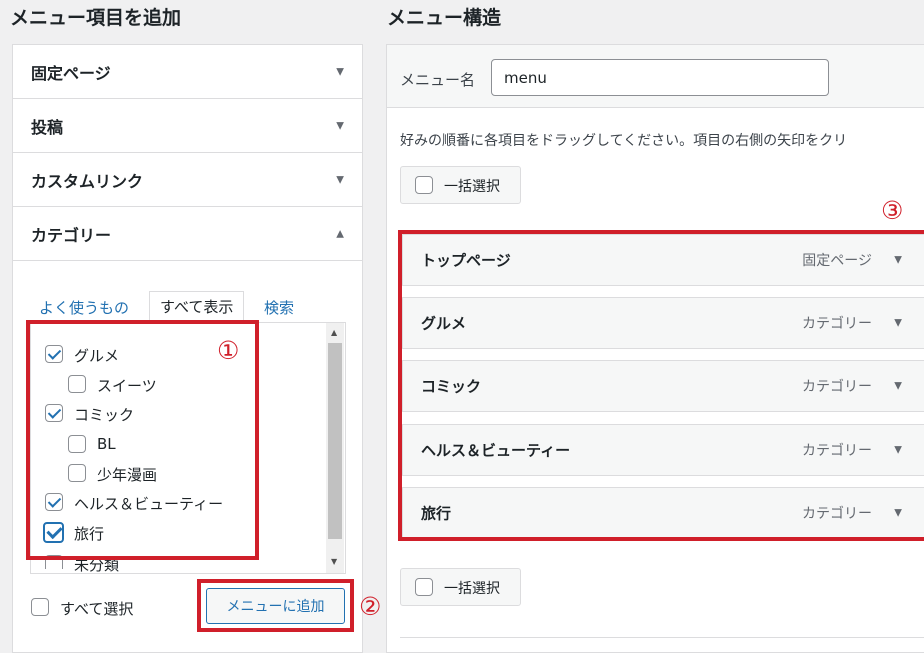 The width and height of the screenshot is (924, 653). Describe the element at coordinates (71, 73) in the screenshot. I see `accordion-pages-label: 固定ページ` at that location.